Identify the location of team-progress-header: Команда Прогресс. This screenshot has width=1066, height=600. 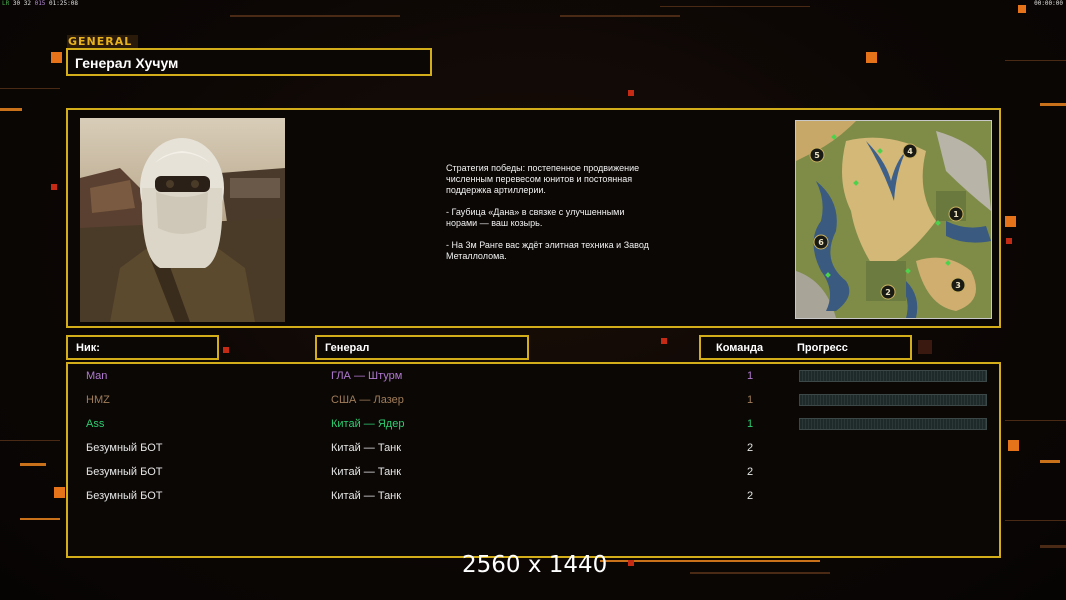
(805, 347).